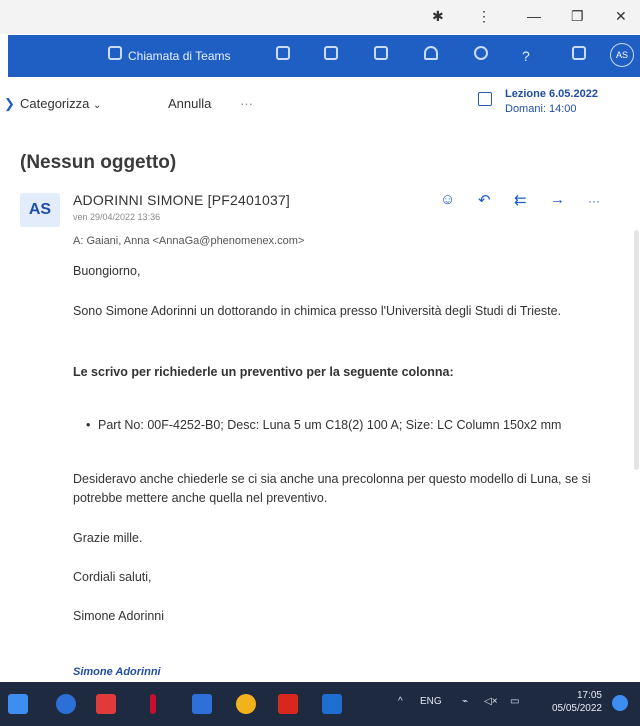  I want to click on message-date: ven 29/04/2022 13:36, so click(117, 217).